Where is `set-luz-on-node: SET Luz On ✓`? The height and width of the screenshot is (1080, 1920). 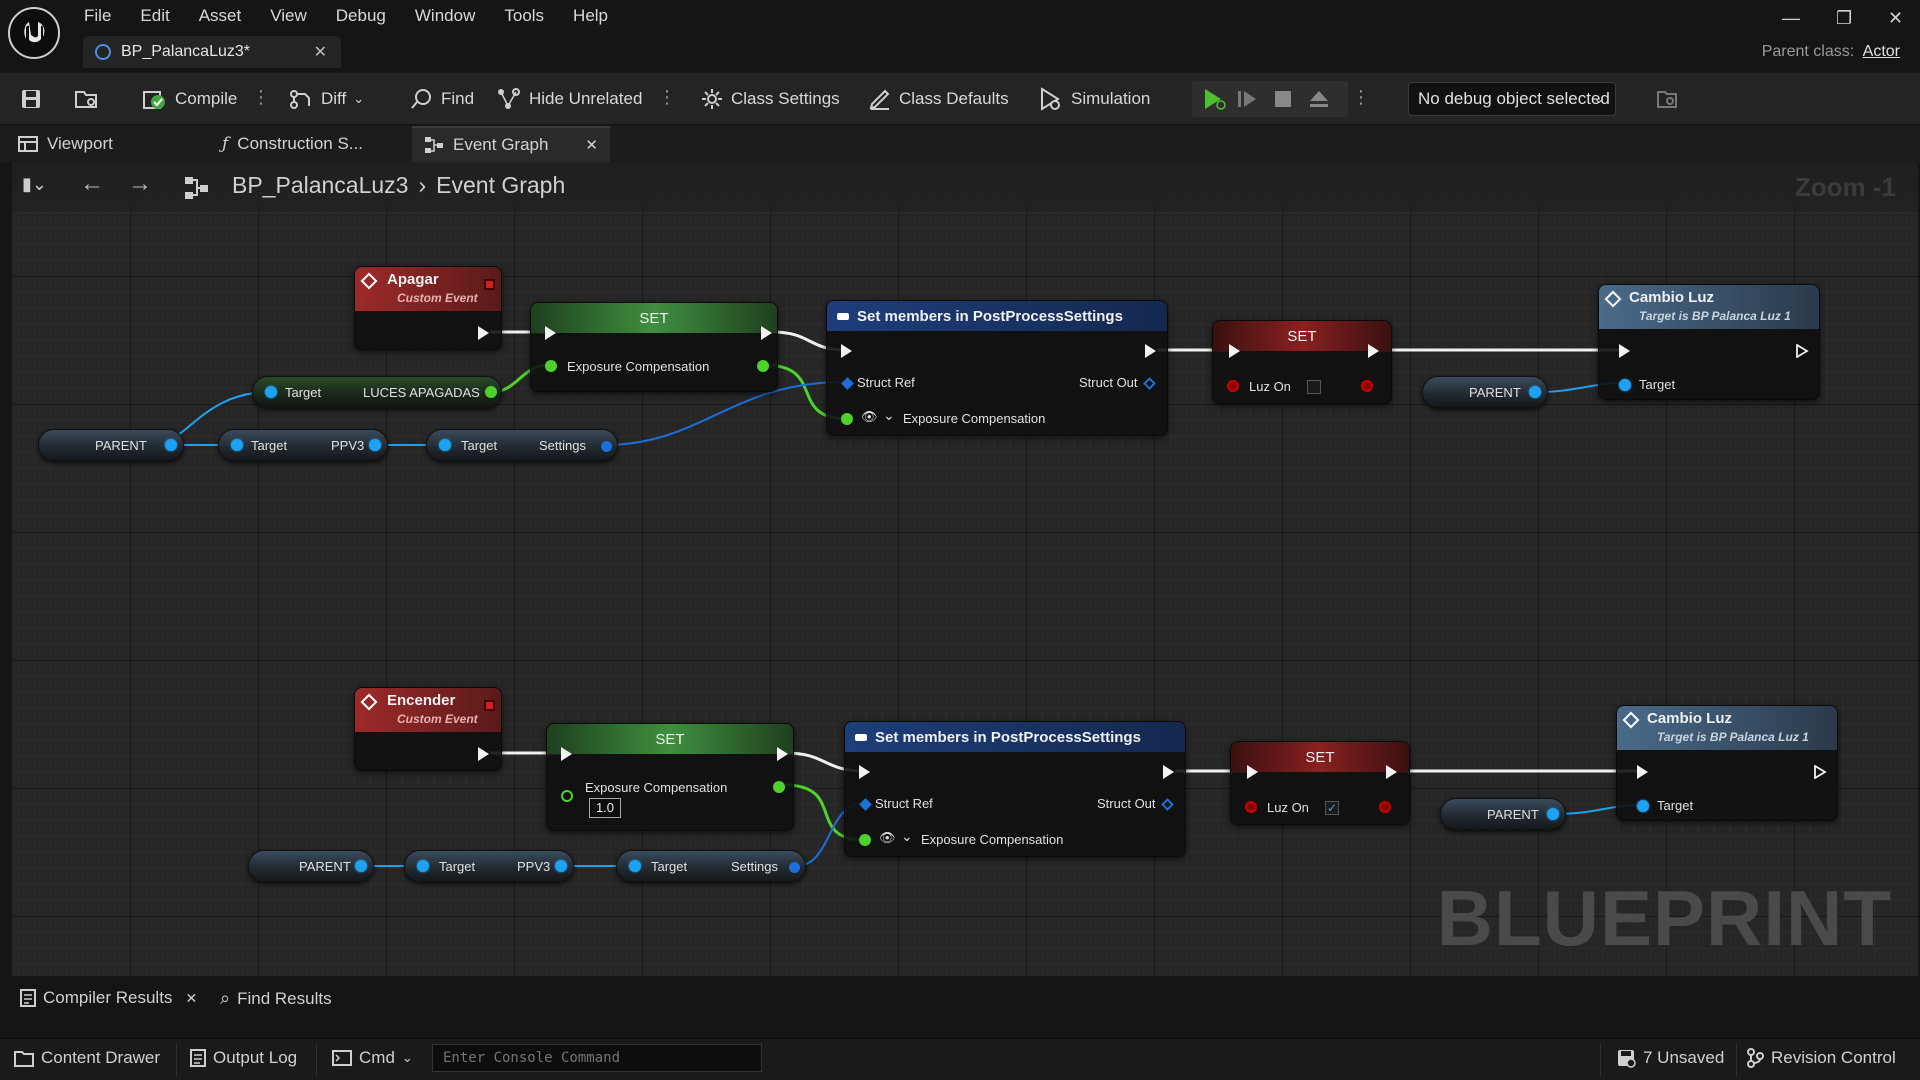
set-luz-on-node: SET Luz On ✓ is located at coordinates (1320, 783).